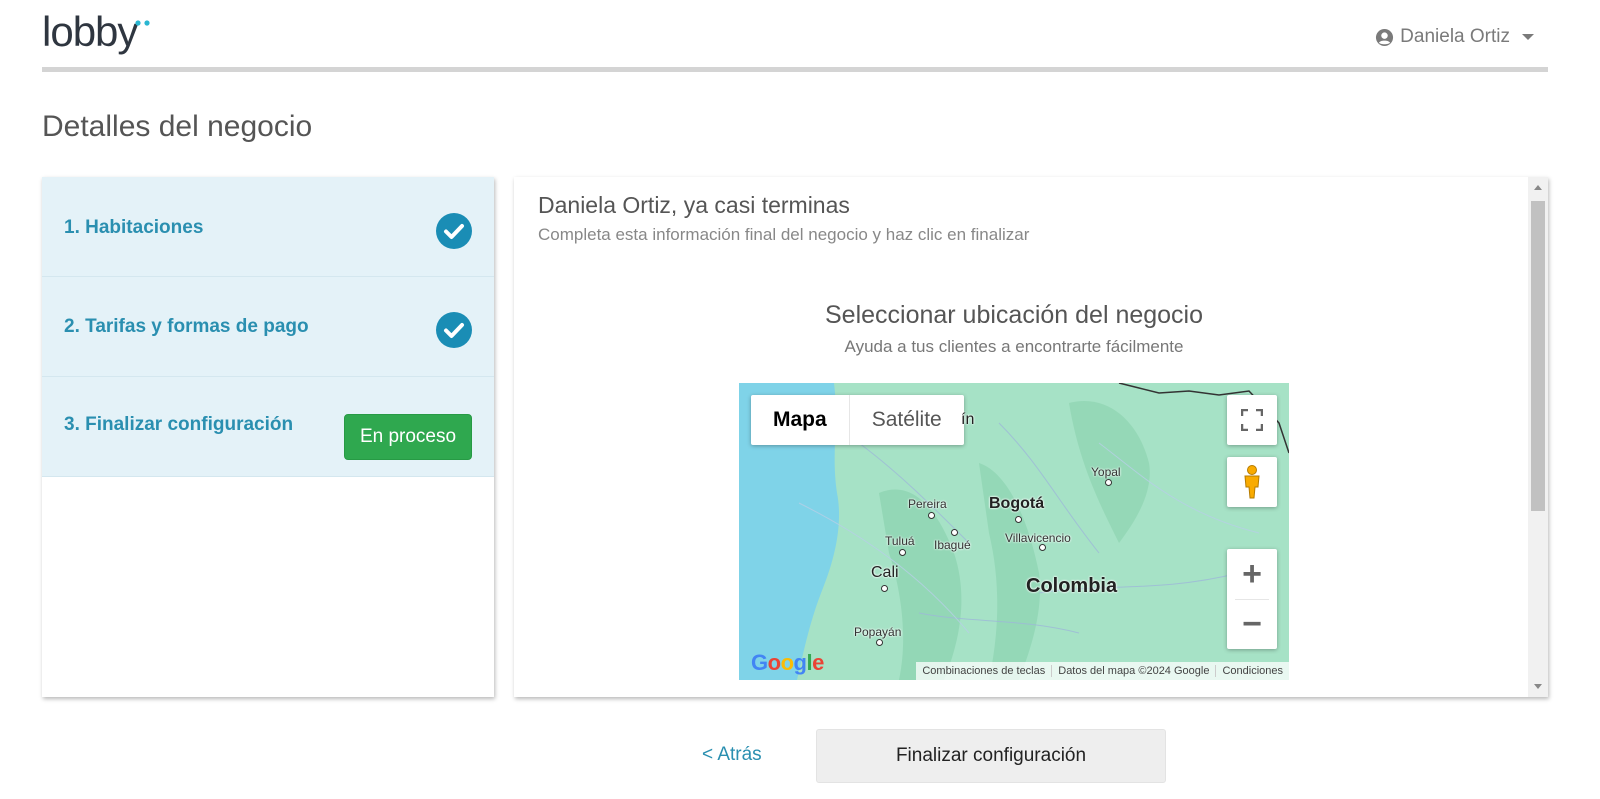  I want to click on zoom-in-button: +, so click(1252, 574).